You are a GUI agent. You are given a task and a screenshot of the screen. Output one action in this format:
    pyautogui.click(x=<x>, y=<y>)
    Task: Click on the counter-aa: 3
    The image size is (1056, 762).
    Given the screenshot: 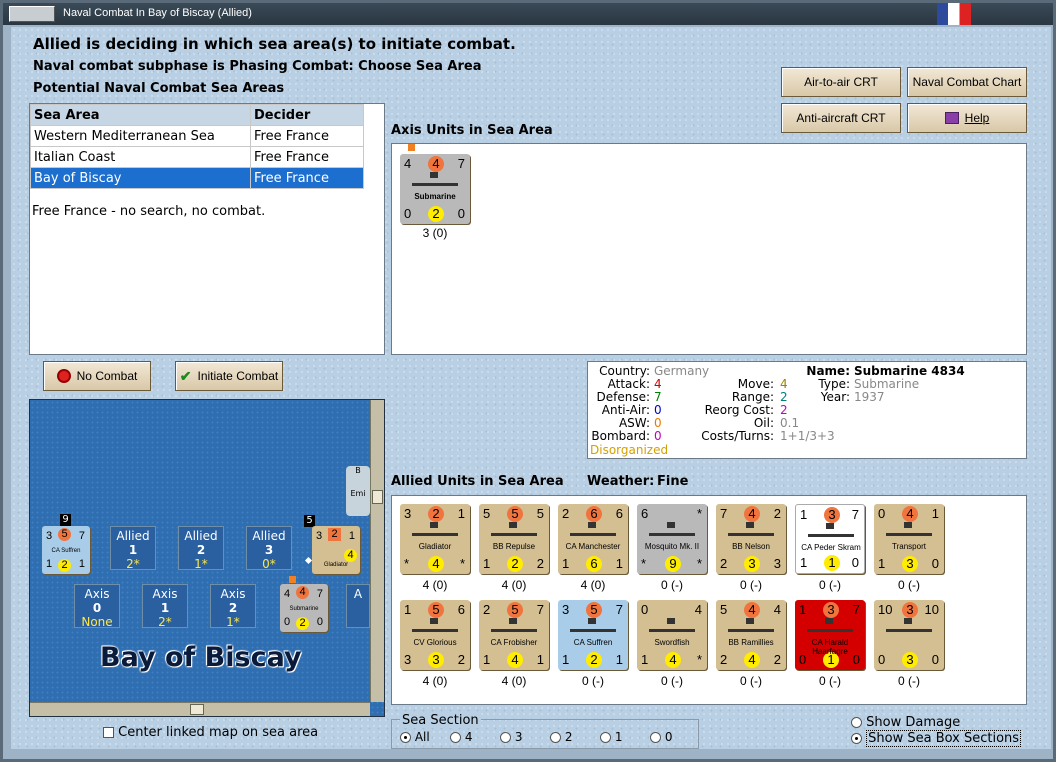 What is the action you would take?
    pyautogui.click(x=408, y=659)
    